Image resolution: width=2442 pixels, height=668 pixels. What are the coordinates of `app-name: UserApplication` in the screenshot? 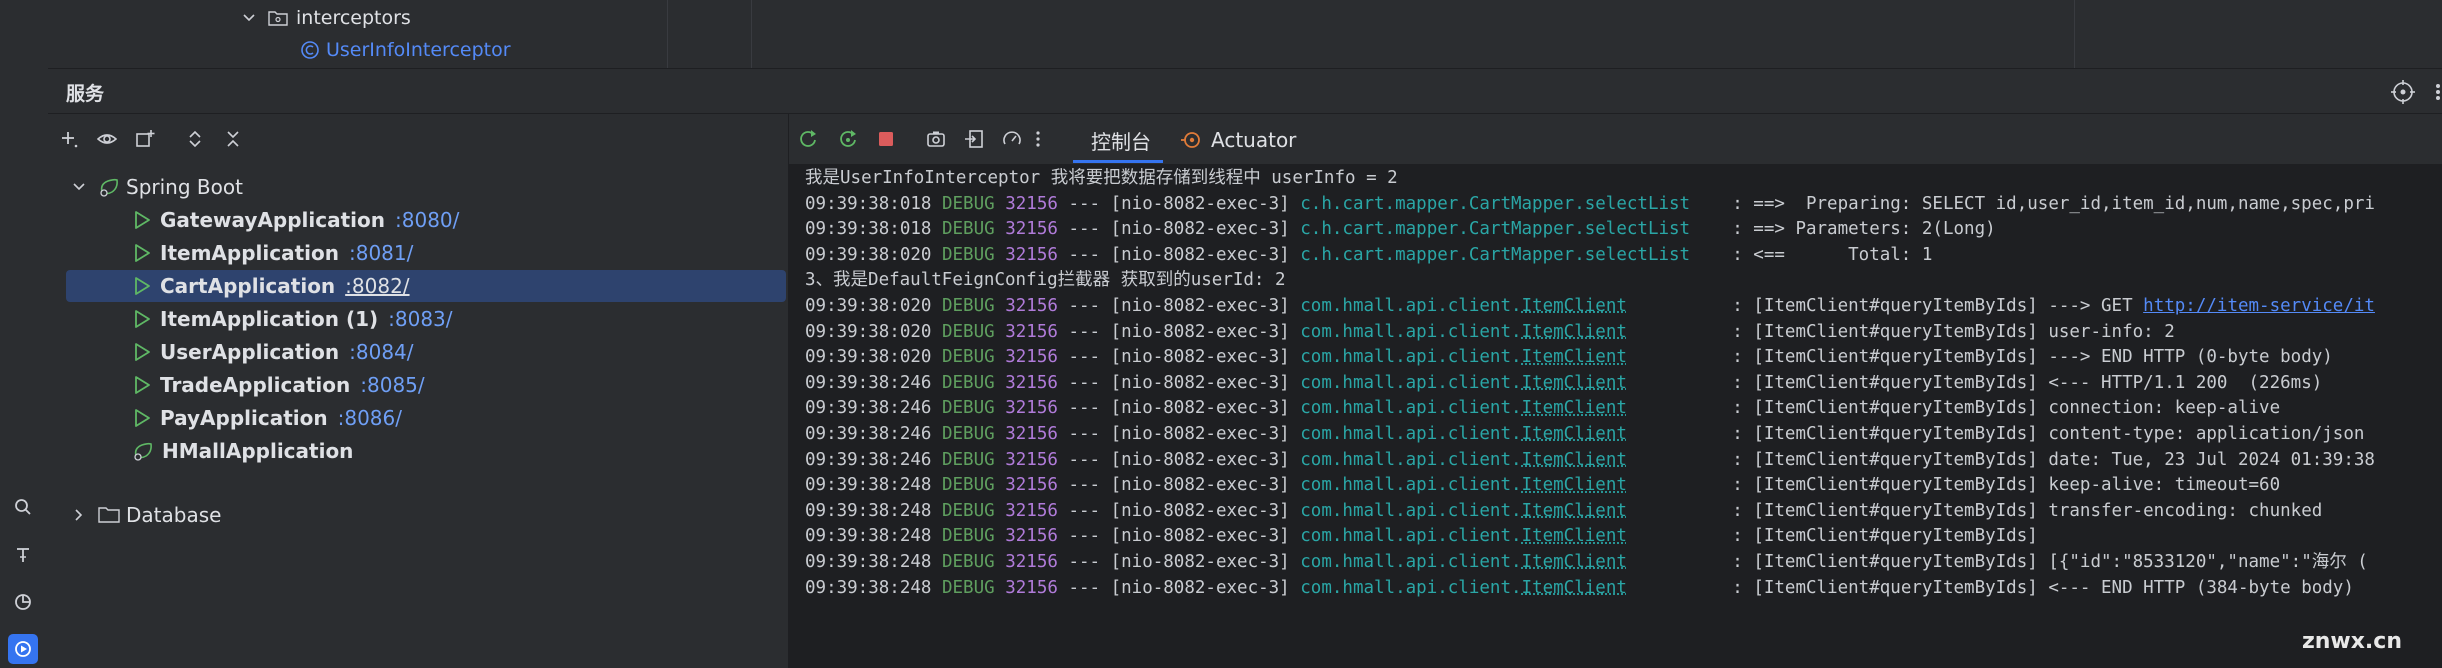 It's located at (250, 352).